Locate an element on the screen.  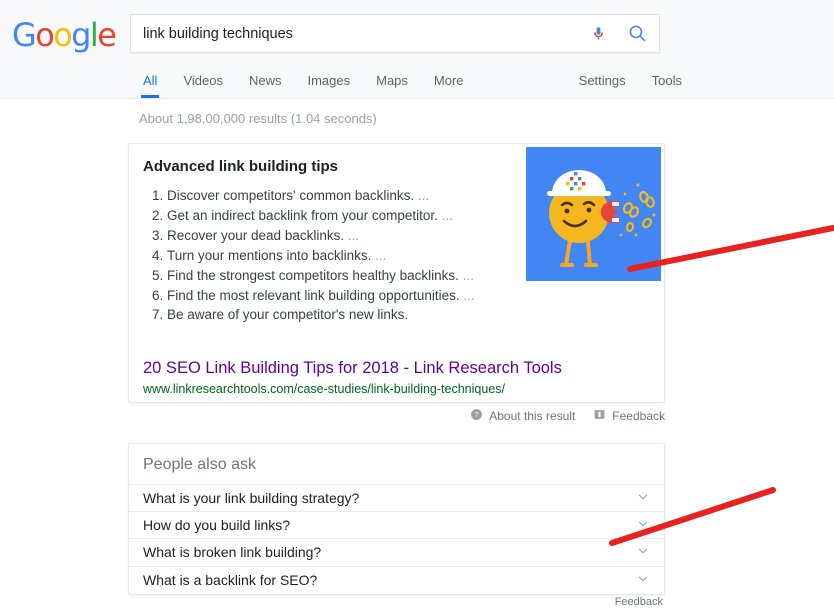
snippet-list-item-text: Discover competitors' common backlinks. is located at coordinates (291, 195).